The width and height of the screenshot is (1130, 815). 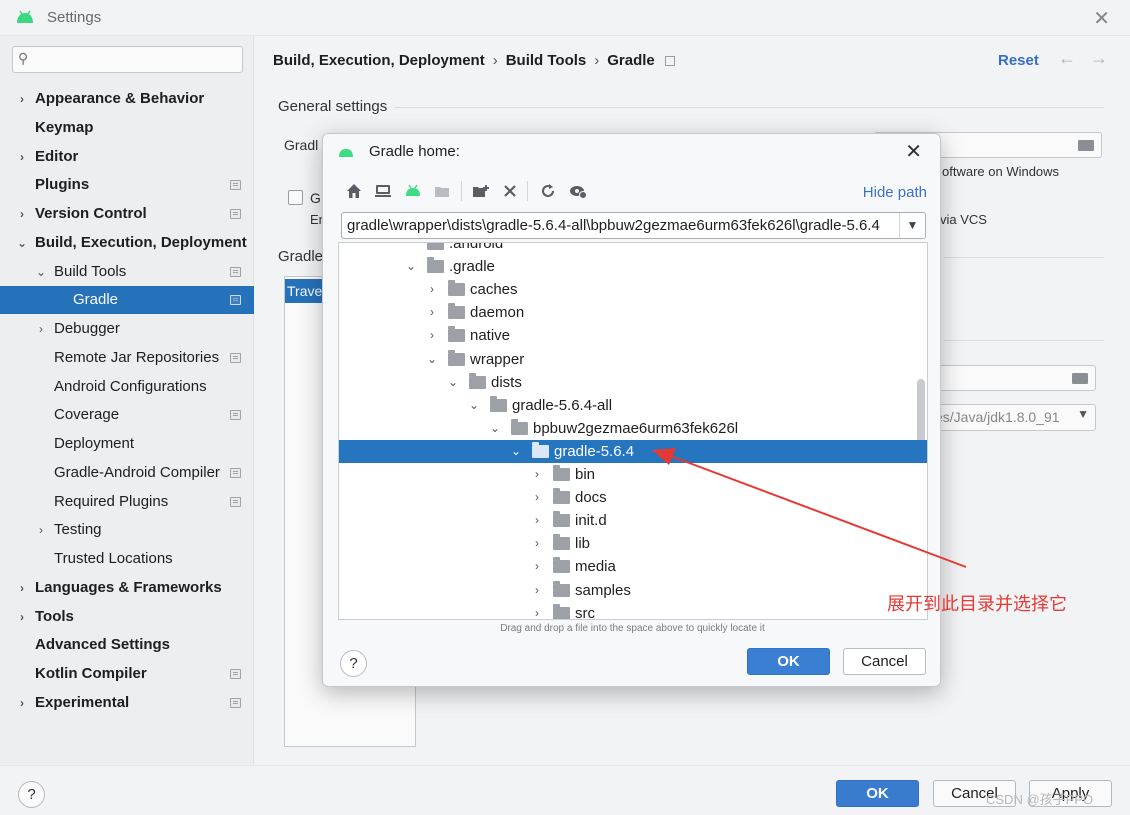 What do you see at coordinates (633, 474) in the screenshot?
I see `tree-node: › bin` at bounding box center [633, 474].